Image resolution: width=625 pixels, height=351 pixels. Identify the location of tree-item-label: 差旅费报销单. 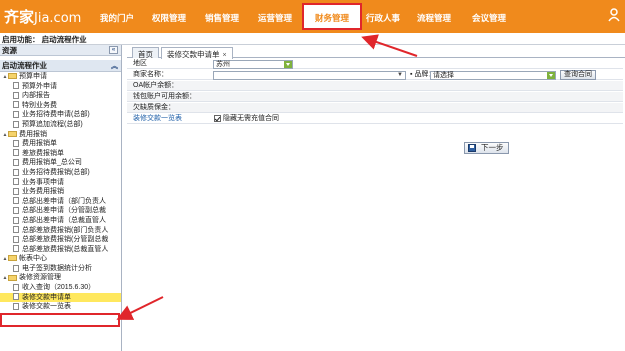
(43, 153).